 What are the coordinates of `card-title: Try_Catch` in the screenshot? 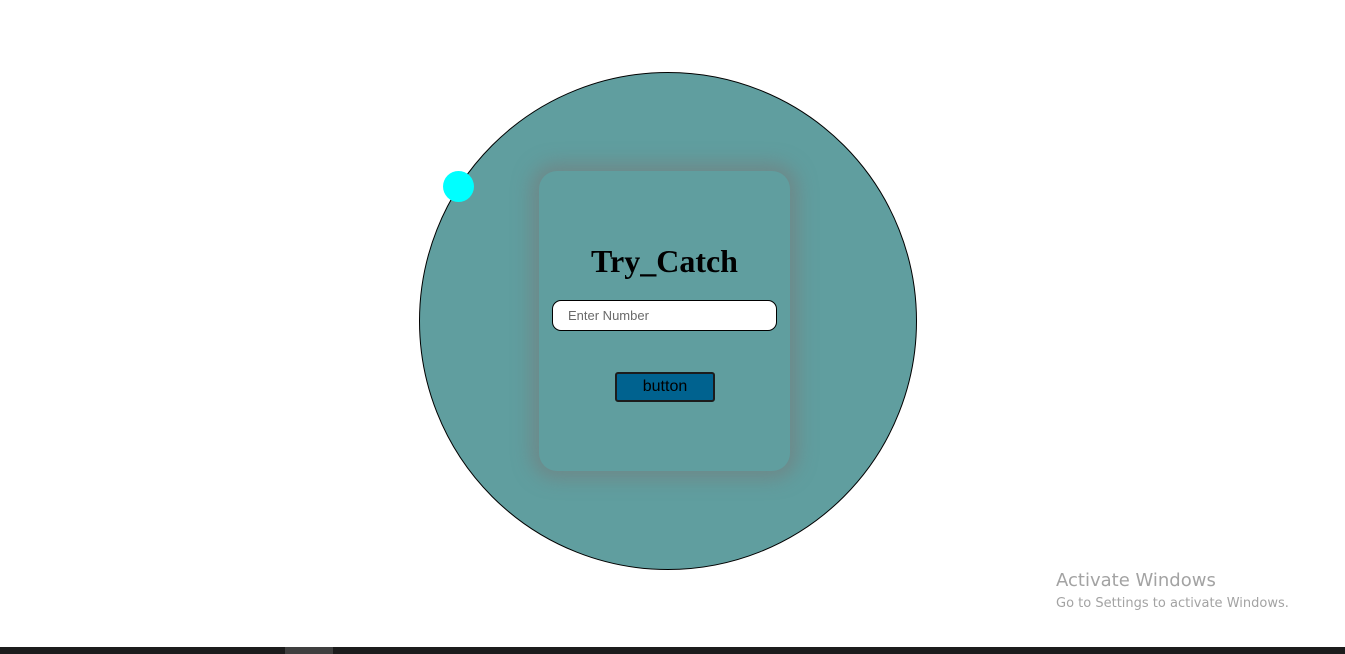 It's located at (664, 261).